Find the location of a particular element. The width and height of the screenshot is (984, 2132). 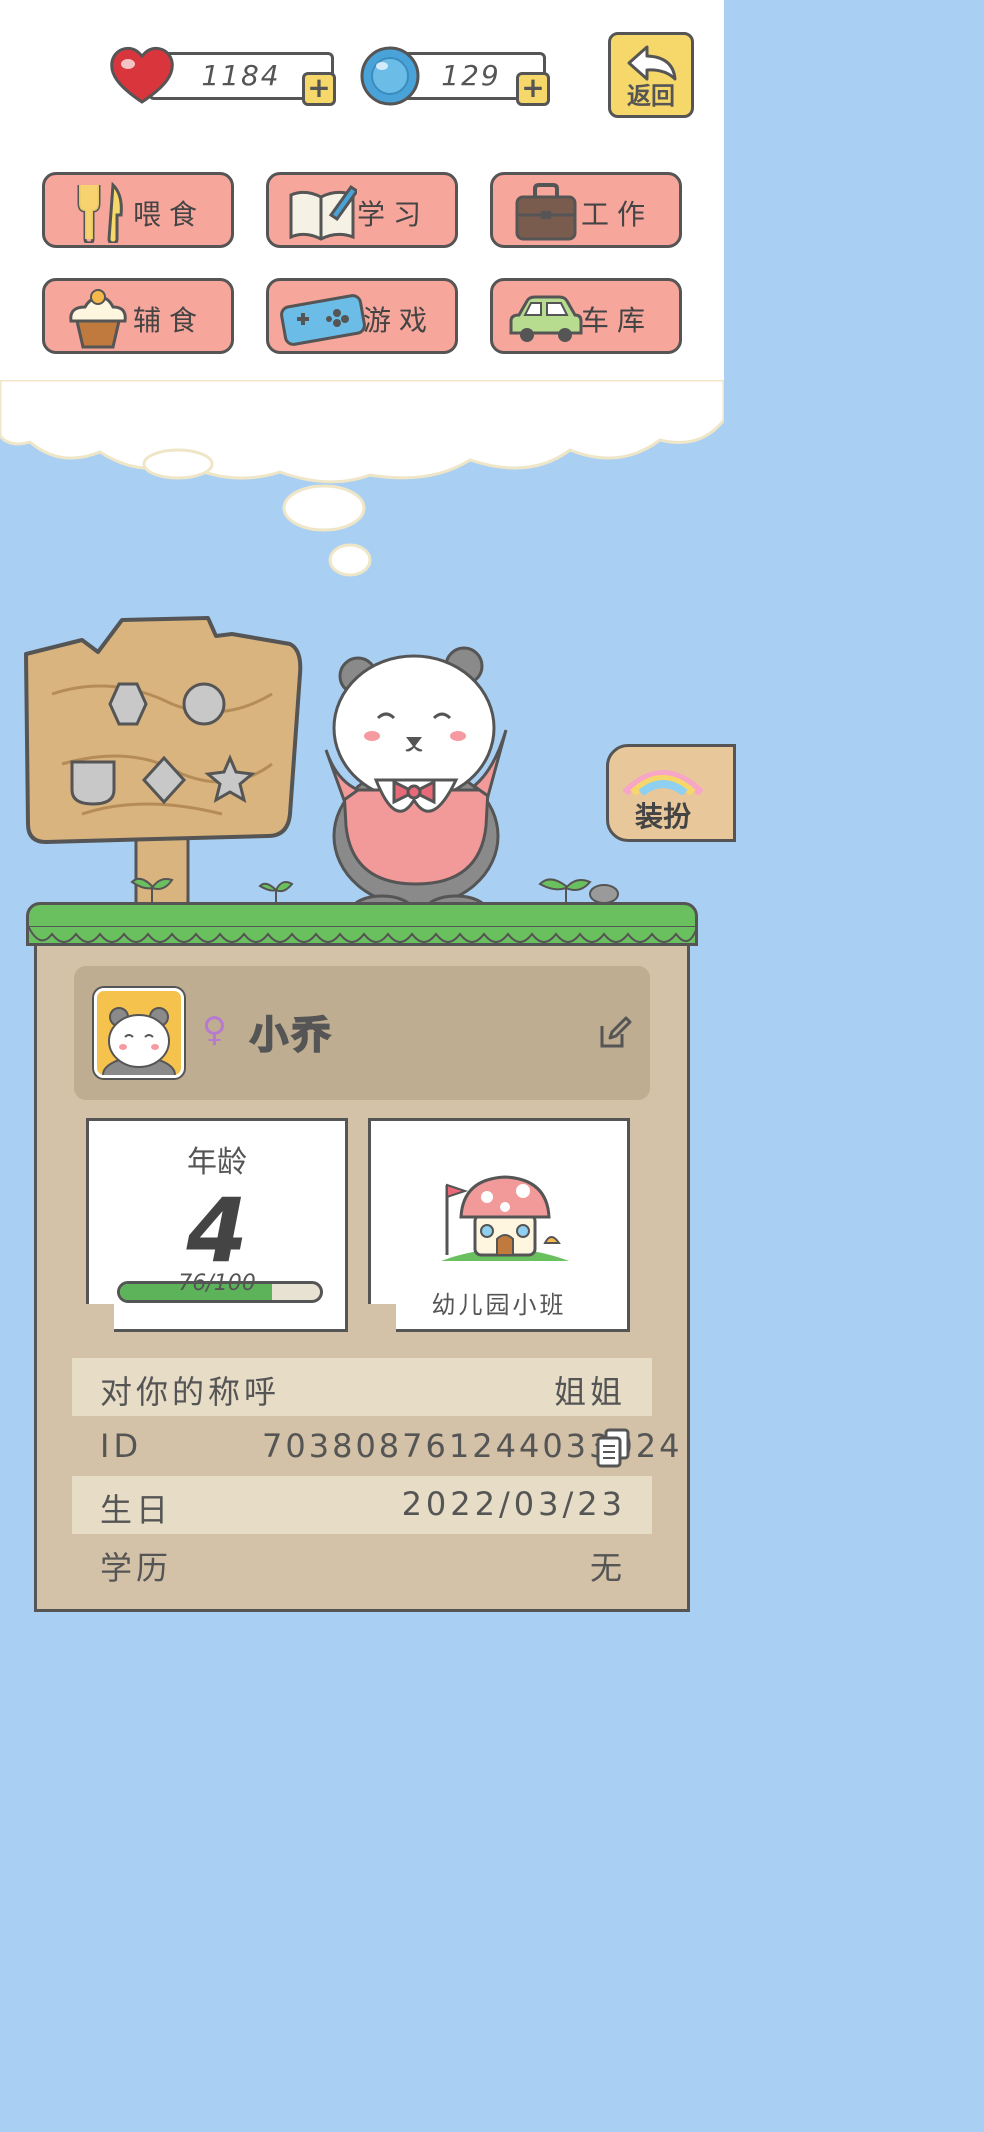

feed-button: 喂食 is located at coordinates (138, 210).